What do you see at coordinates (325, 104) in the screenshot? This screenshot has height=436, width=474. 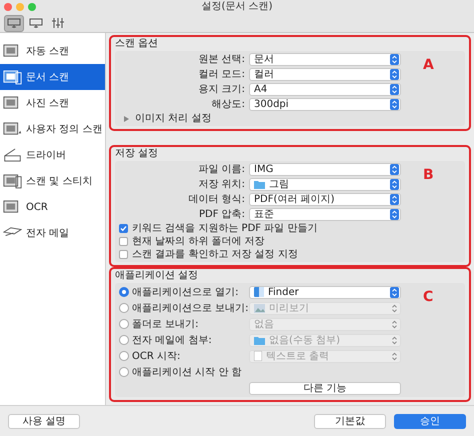 I see `dropdown: 300dpi` at bounding box center [325, 104].